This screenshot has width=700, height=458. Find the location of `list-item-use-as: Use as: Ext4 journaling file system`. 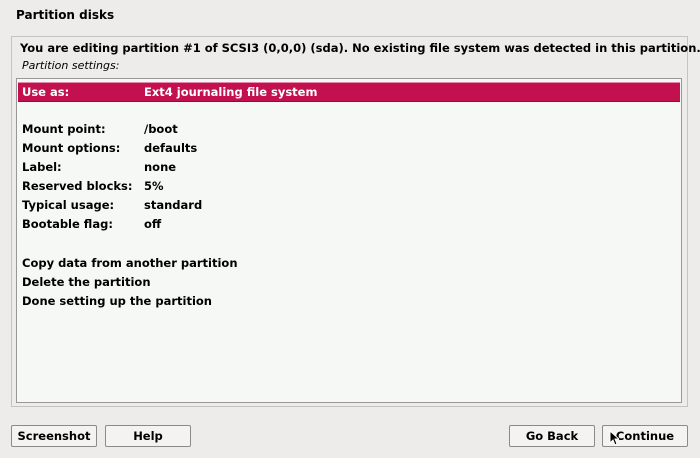

list-item-use-as: Use as: Ext4 journaling file system is located at coordinates (349, 92).